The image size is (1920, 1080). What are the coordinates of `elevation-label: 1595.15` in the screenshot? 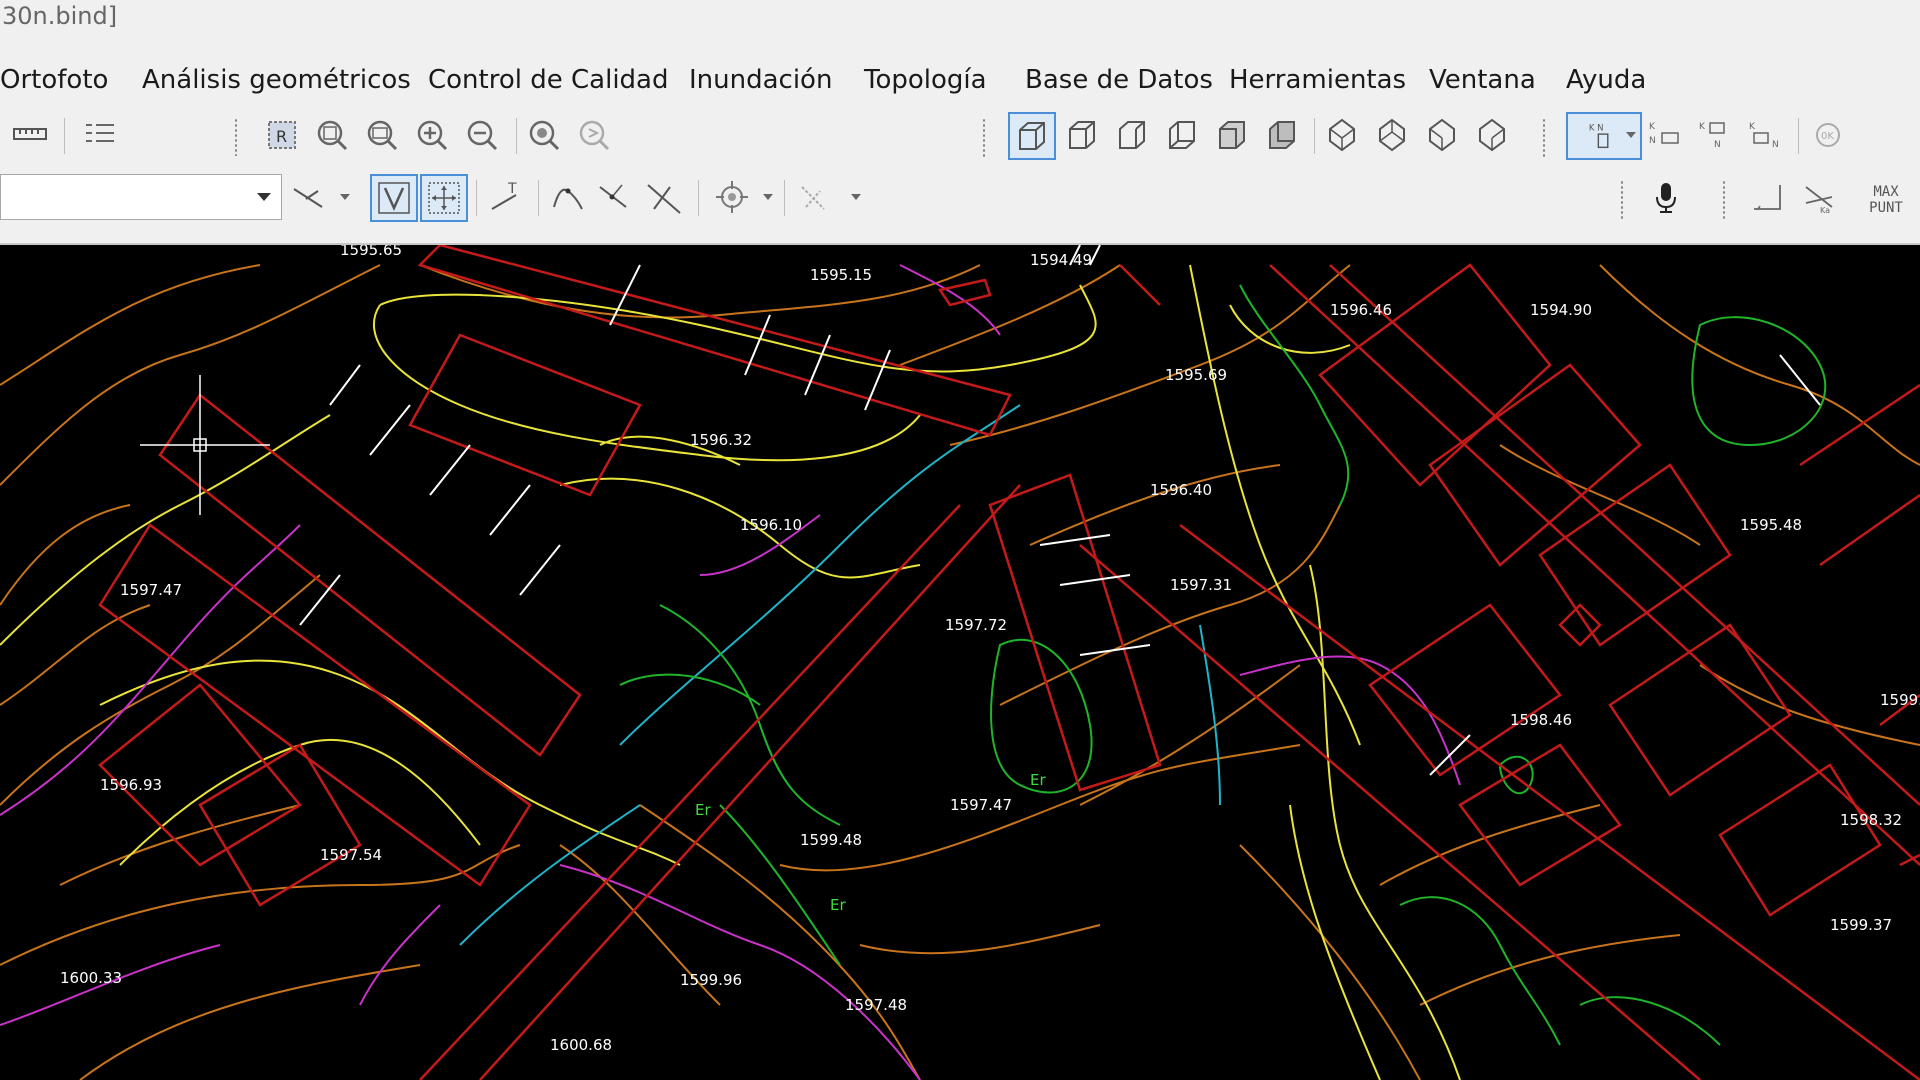 It's located at (841, 275).